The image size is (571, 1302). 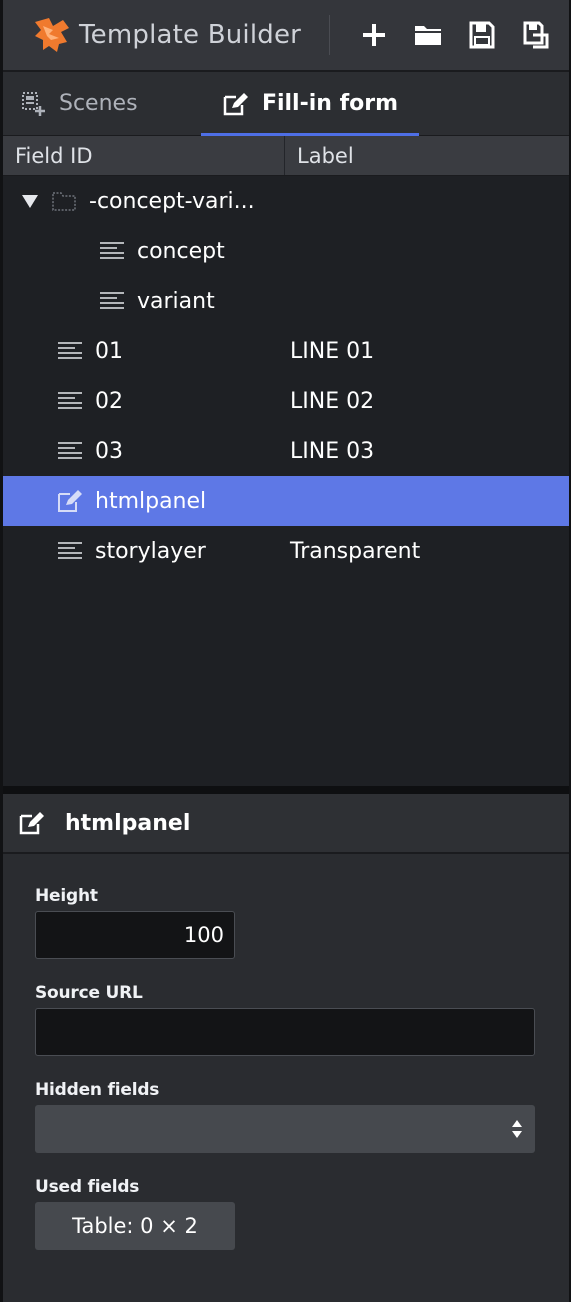 What do you see at coordinates (52, 35) in the screenshot?
I see `template-builder-logo-icon` at bounding box center [52, 35].